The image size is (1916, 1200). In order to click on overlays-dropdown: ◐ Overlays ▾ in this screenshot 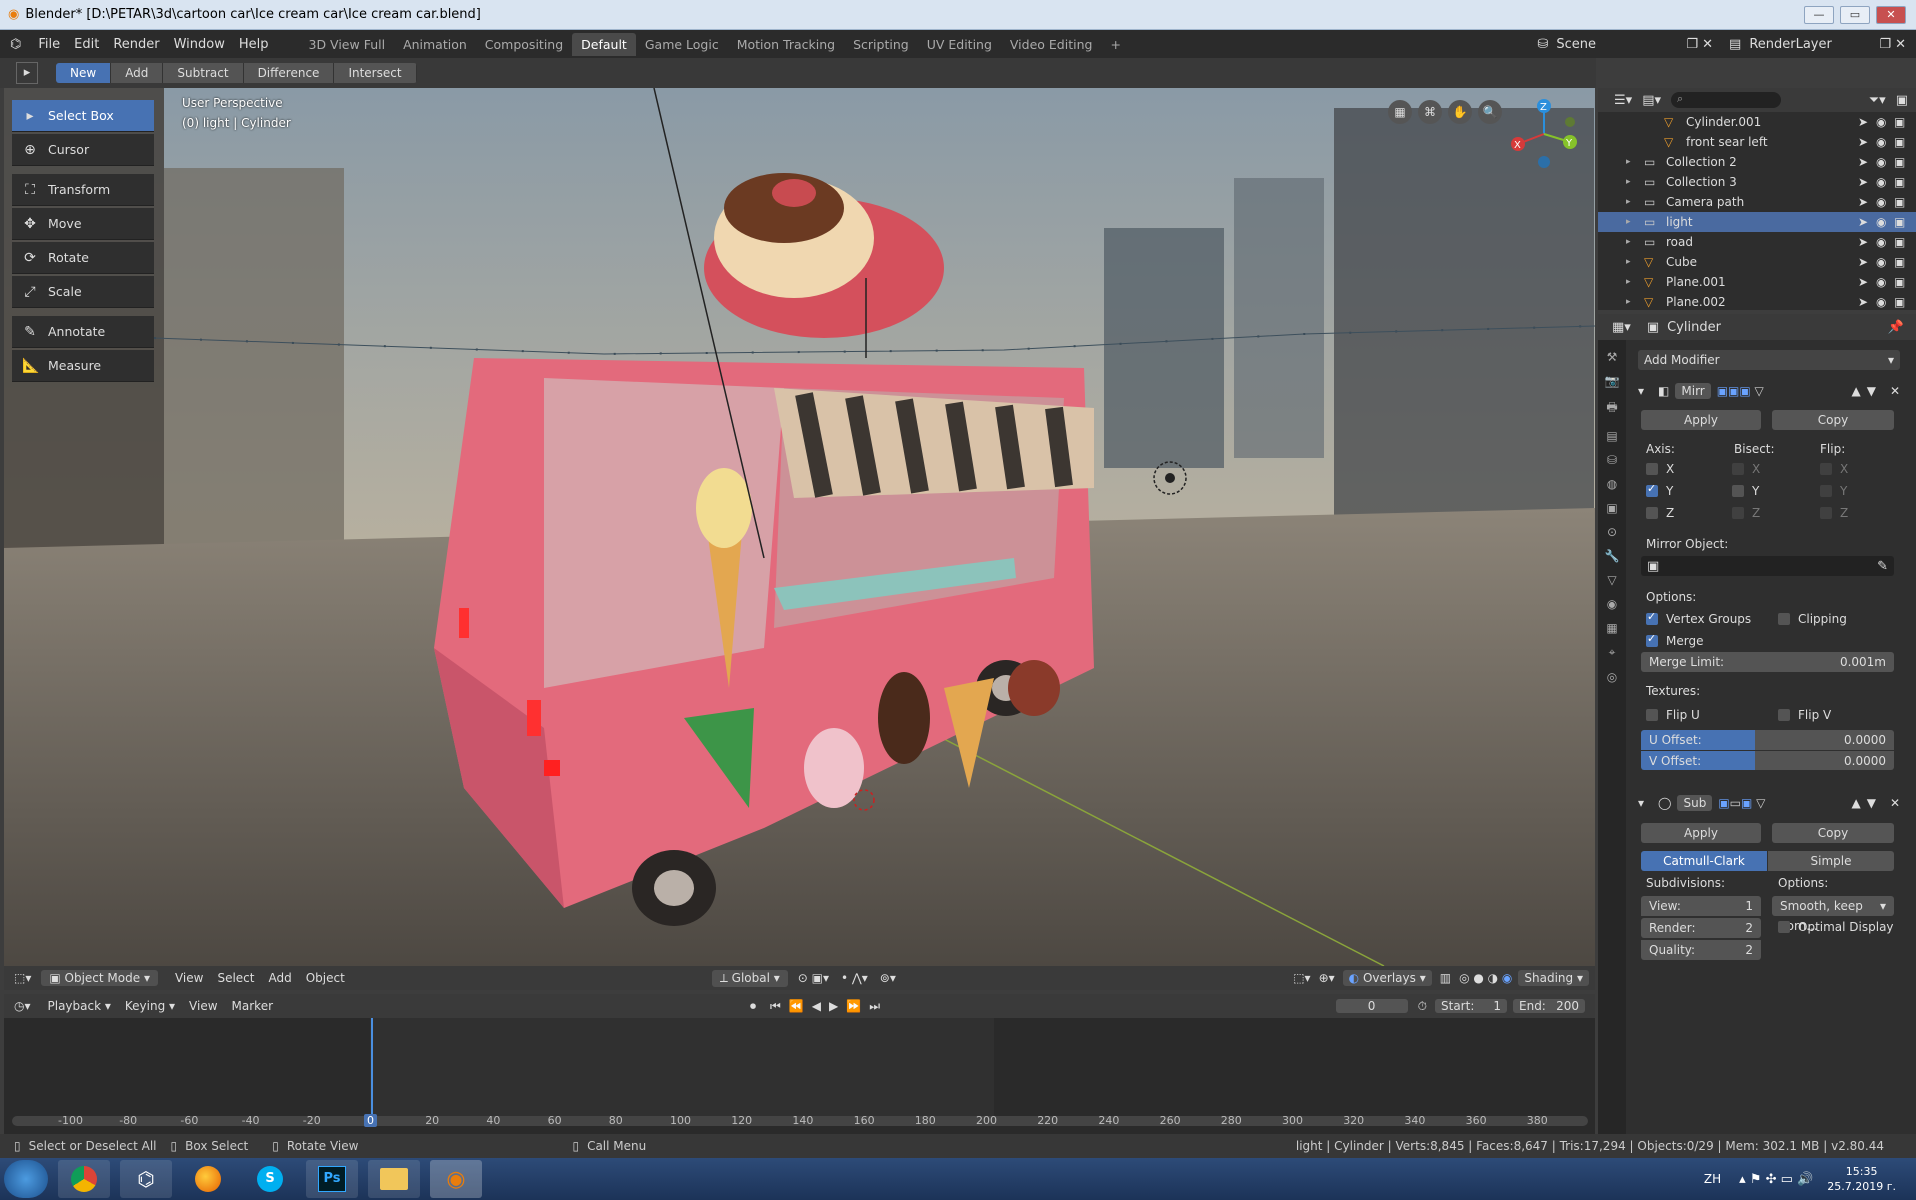, I will do `click(1387, 978)`.